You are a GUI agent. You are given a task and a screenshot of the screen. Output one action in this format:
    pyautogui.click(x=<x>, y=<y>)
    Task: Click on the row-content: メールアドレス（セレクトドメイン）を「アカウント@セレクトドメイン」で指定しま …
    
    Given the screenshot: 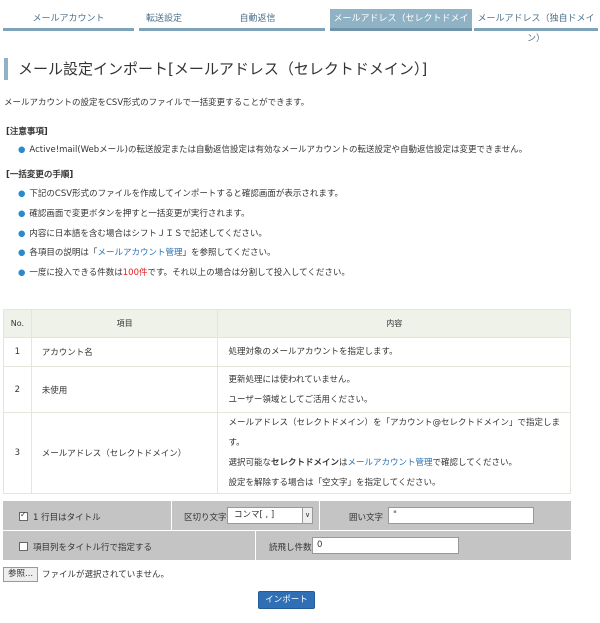 What is the action you would take?
    pyautogui.click(x=394, y=453)
    